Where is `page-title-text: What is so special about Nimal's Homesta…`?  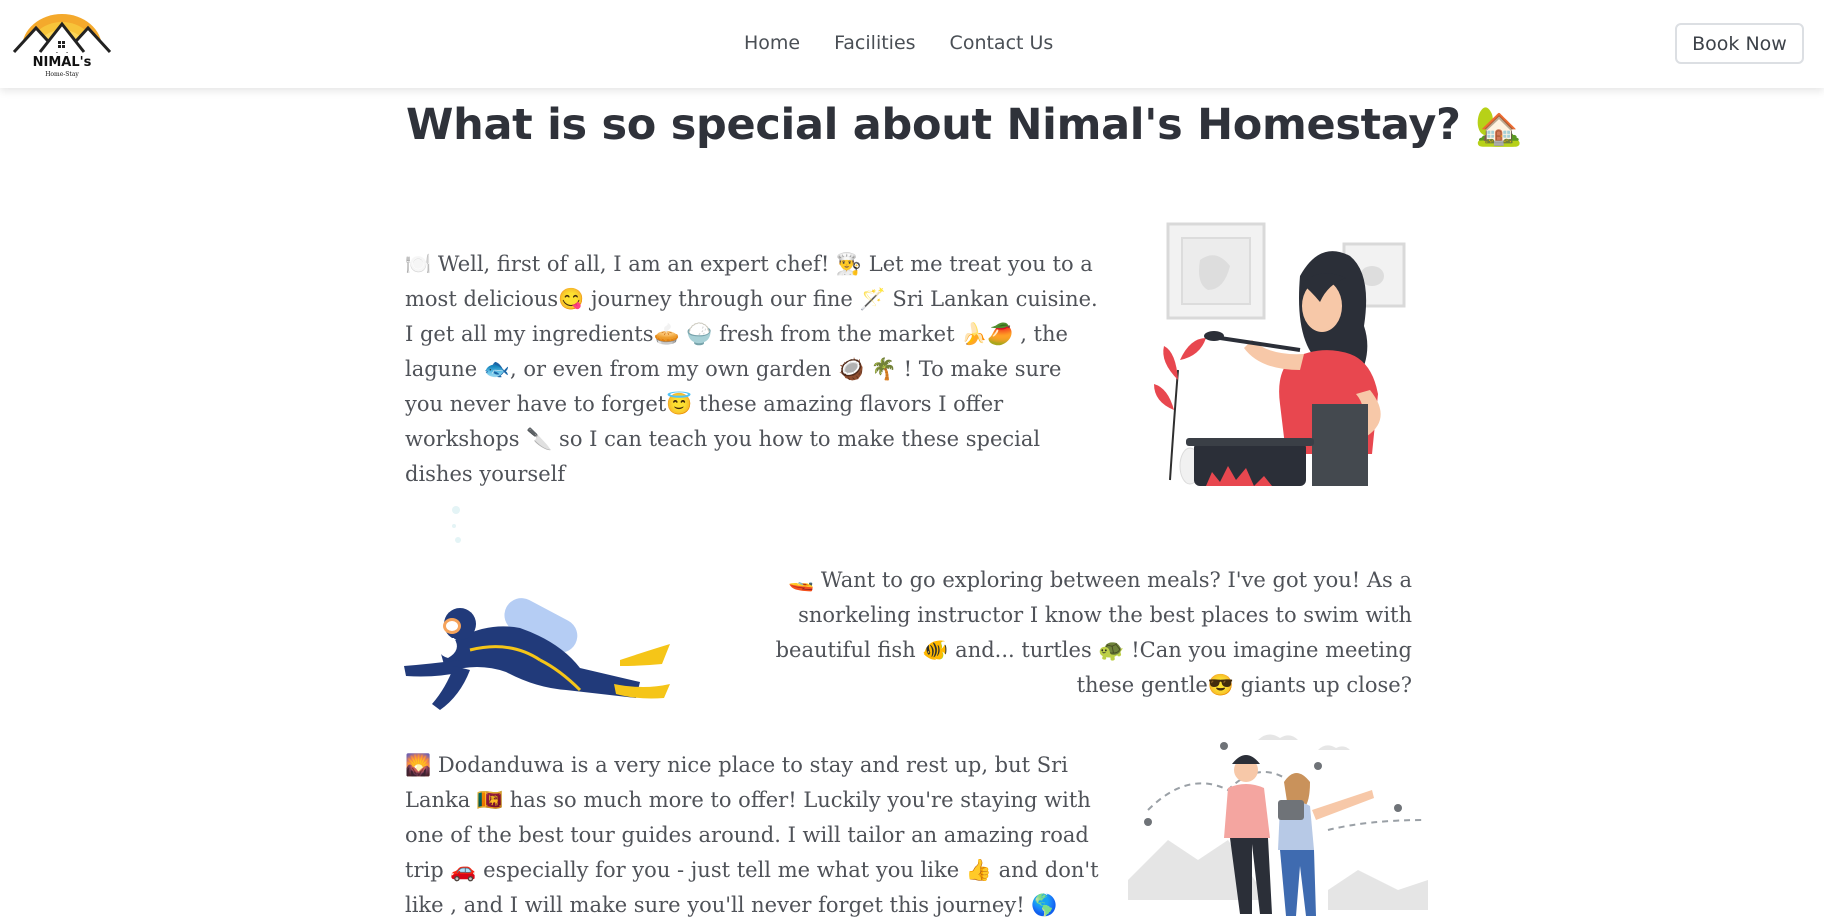
page-title-text: What is so special about Nimal's Homesta… is located at coordinates (933, 125).